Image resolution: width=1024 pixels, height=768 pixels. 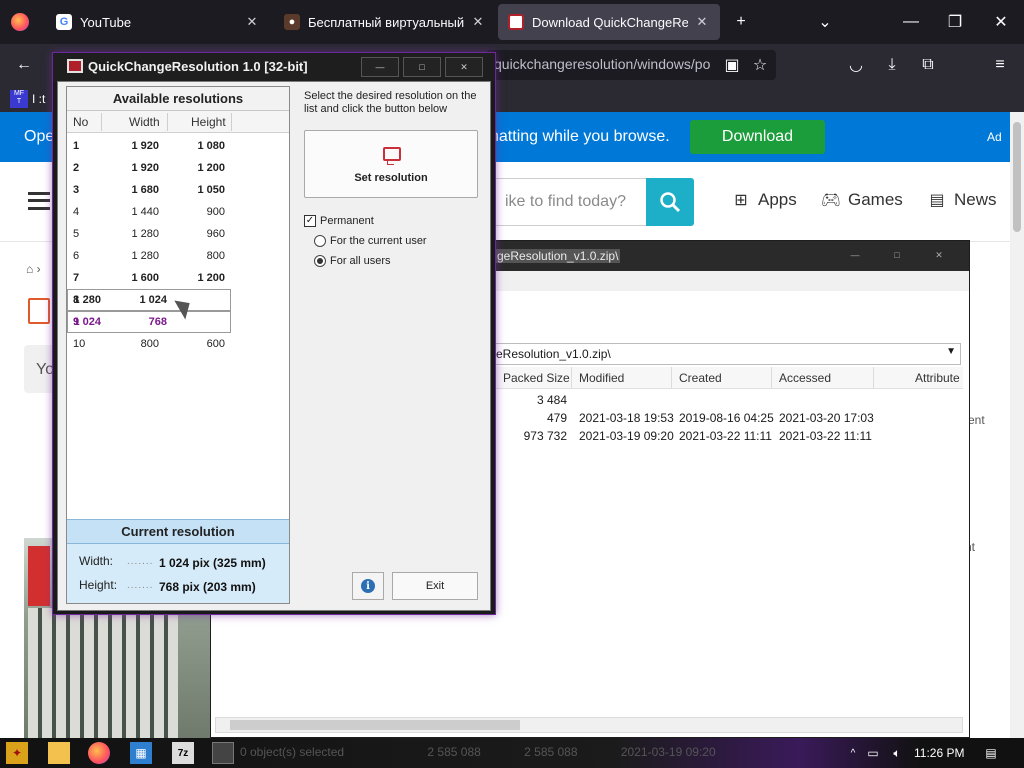 What do you see at coordinates (211, 190) in the screenshot?
I see `row-height: 1 050` at bounding box center [211, 190].